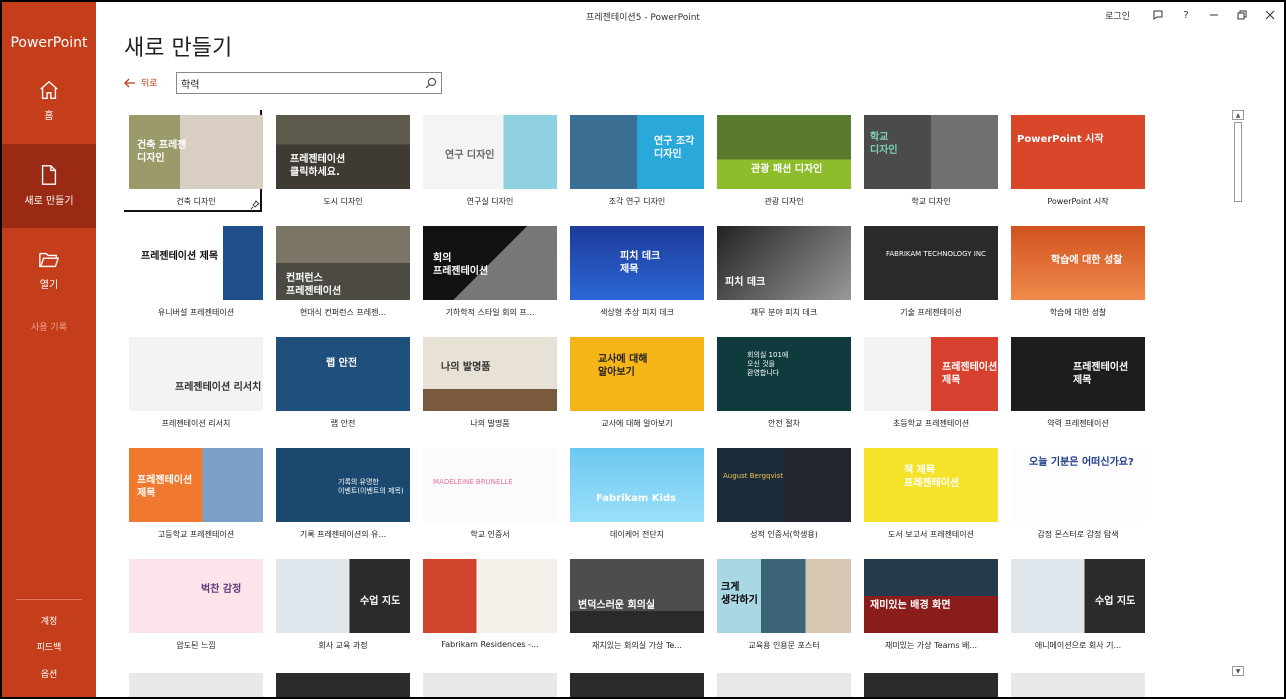 The image size is (1286, 699). Describe the element at coordinates (637, 485) in the screenshot. I see `template-thumbnail: Fabrikam Kids` at that location.